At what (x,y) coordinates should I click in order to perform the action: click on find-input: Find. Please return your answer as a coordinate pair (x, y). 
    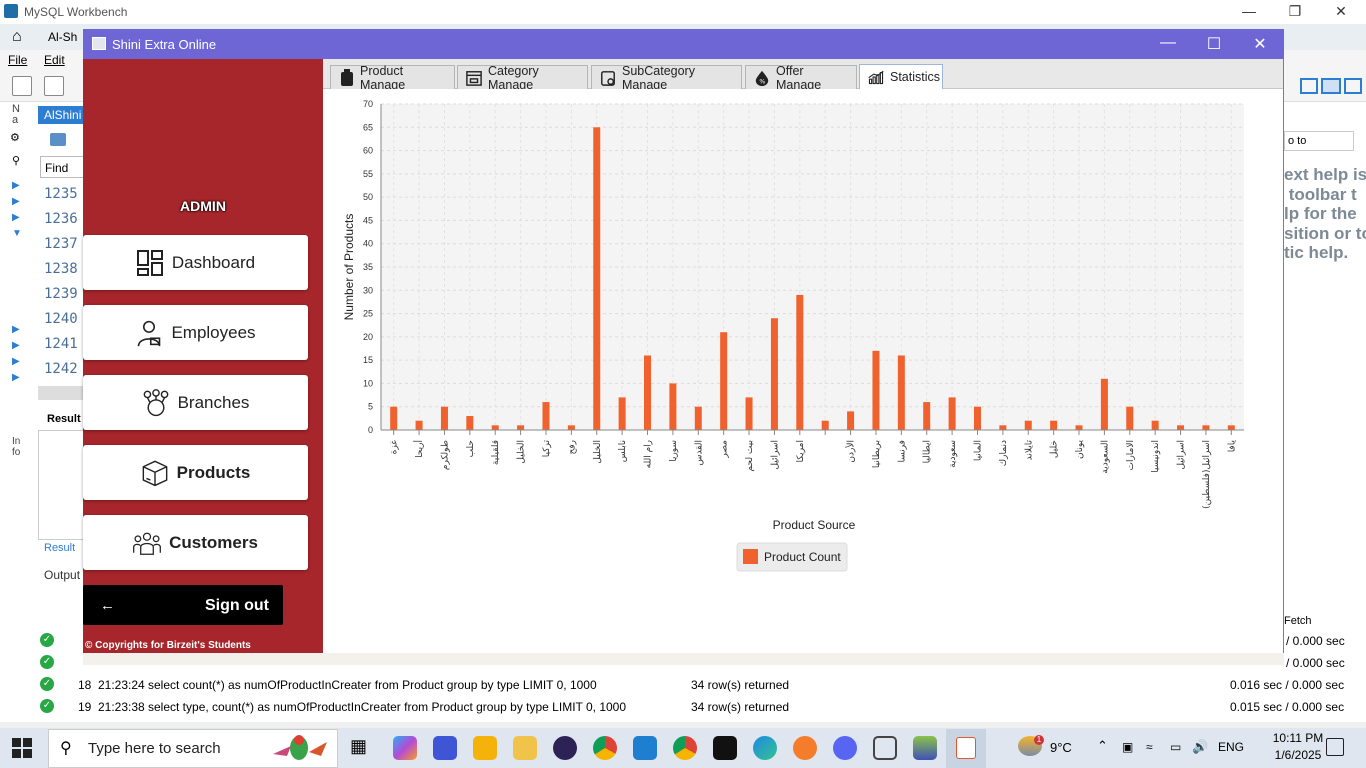
    Looking at the image, I should click on (62, 167).